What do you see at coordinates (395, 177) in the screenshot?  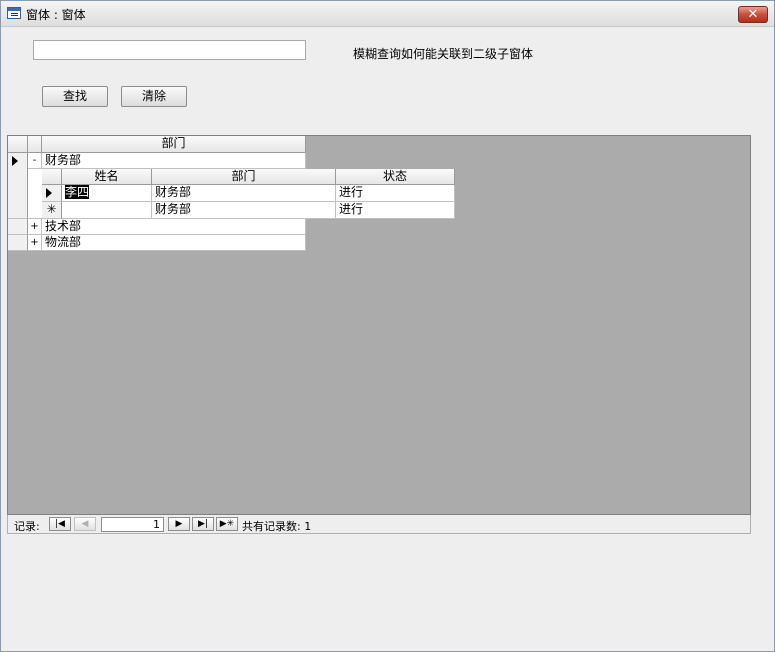 I see `column-header-status: 状态` at bounding box center [395, 177].